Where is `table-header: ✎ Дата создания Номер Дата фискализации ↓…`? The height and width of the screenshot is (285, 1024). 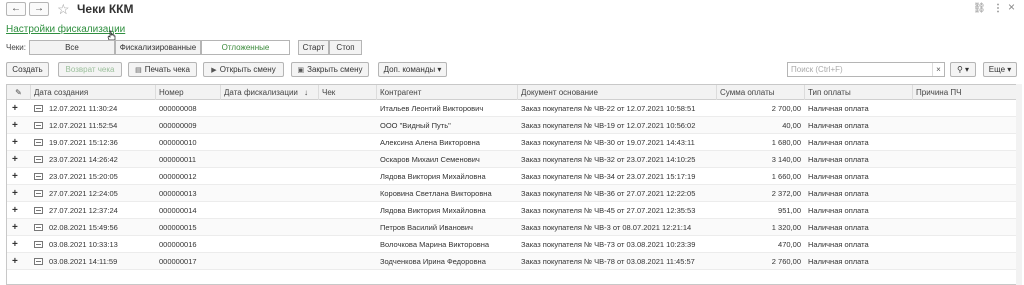 table-header: ✎ Дата создания Номер Дата фискализации ↓… is located at coordinates (511, 92).